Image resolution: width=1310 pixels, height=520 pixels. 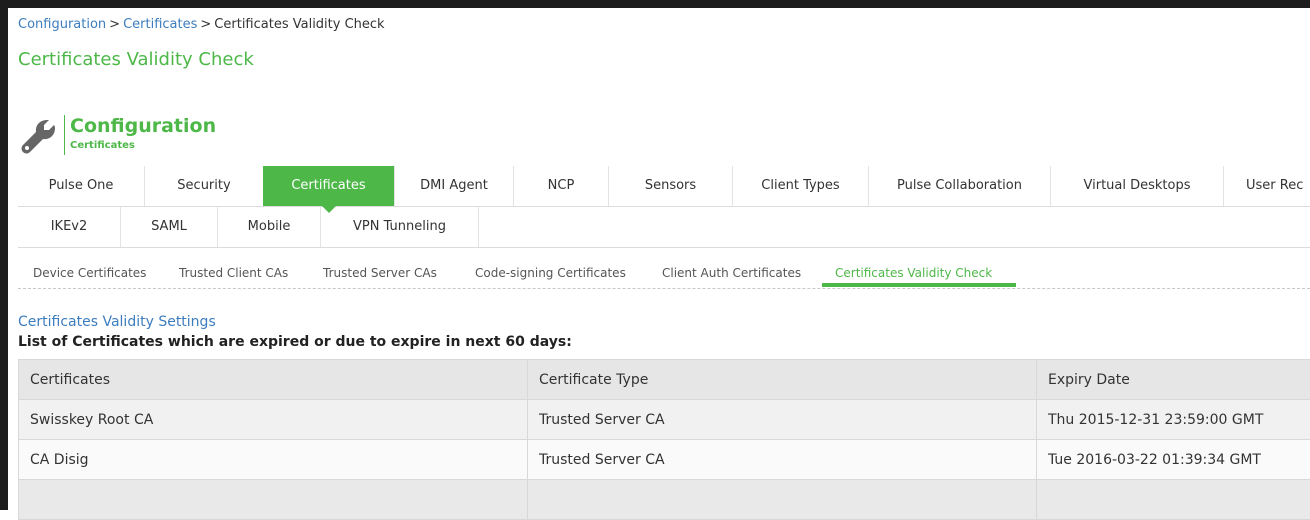 I want to click on tab-sensors: Sensors, so click(x=671, y=186).